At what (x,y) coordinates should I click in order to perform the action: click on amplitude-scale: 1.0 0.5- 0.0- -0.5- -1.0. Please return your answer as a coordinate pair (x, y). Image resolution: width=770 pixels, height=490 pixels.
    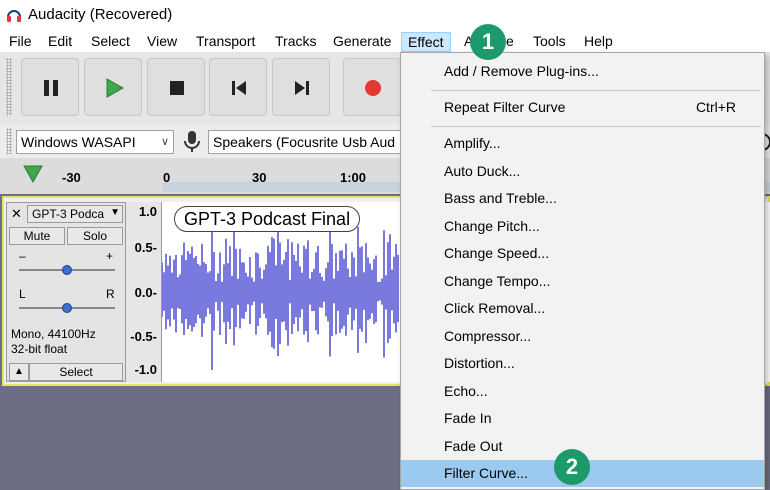
    Looking at the image, I should click on (144, 292).